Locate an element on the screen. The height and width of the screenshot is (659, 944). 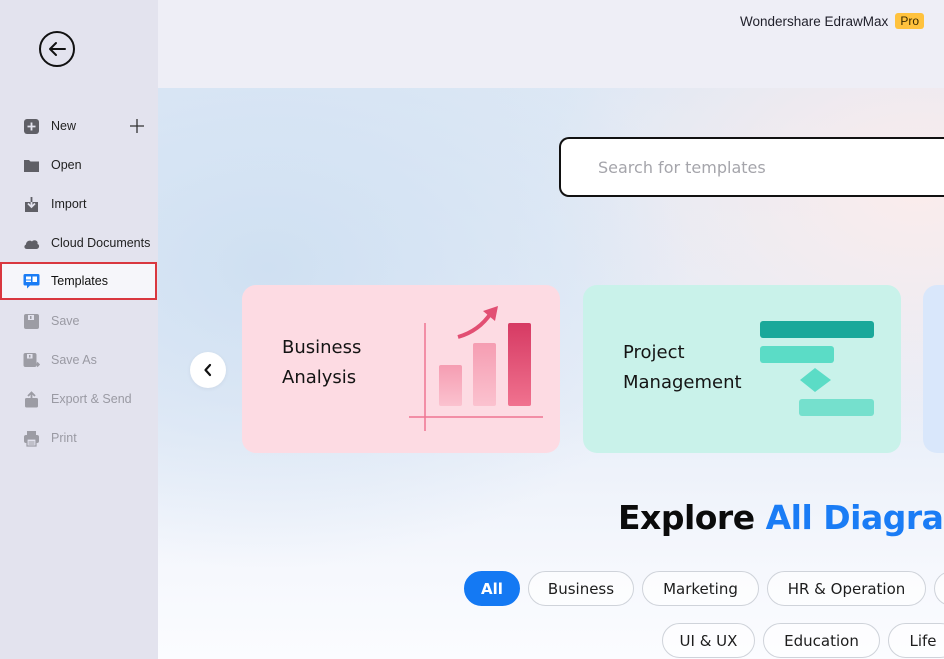
sidebar-item-label: Save As is located at coordinates (74, 360).